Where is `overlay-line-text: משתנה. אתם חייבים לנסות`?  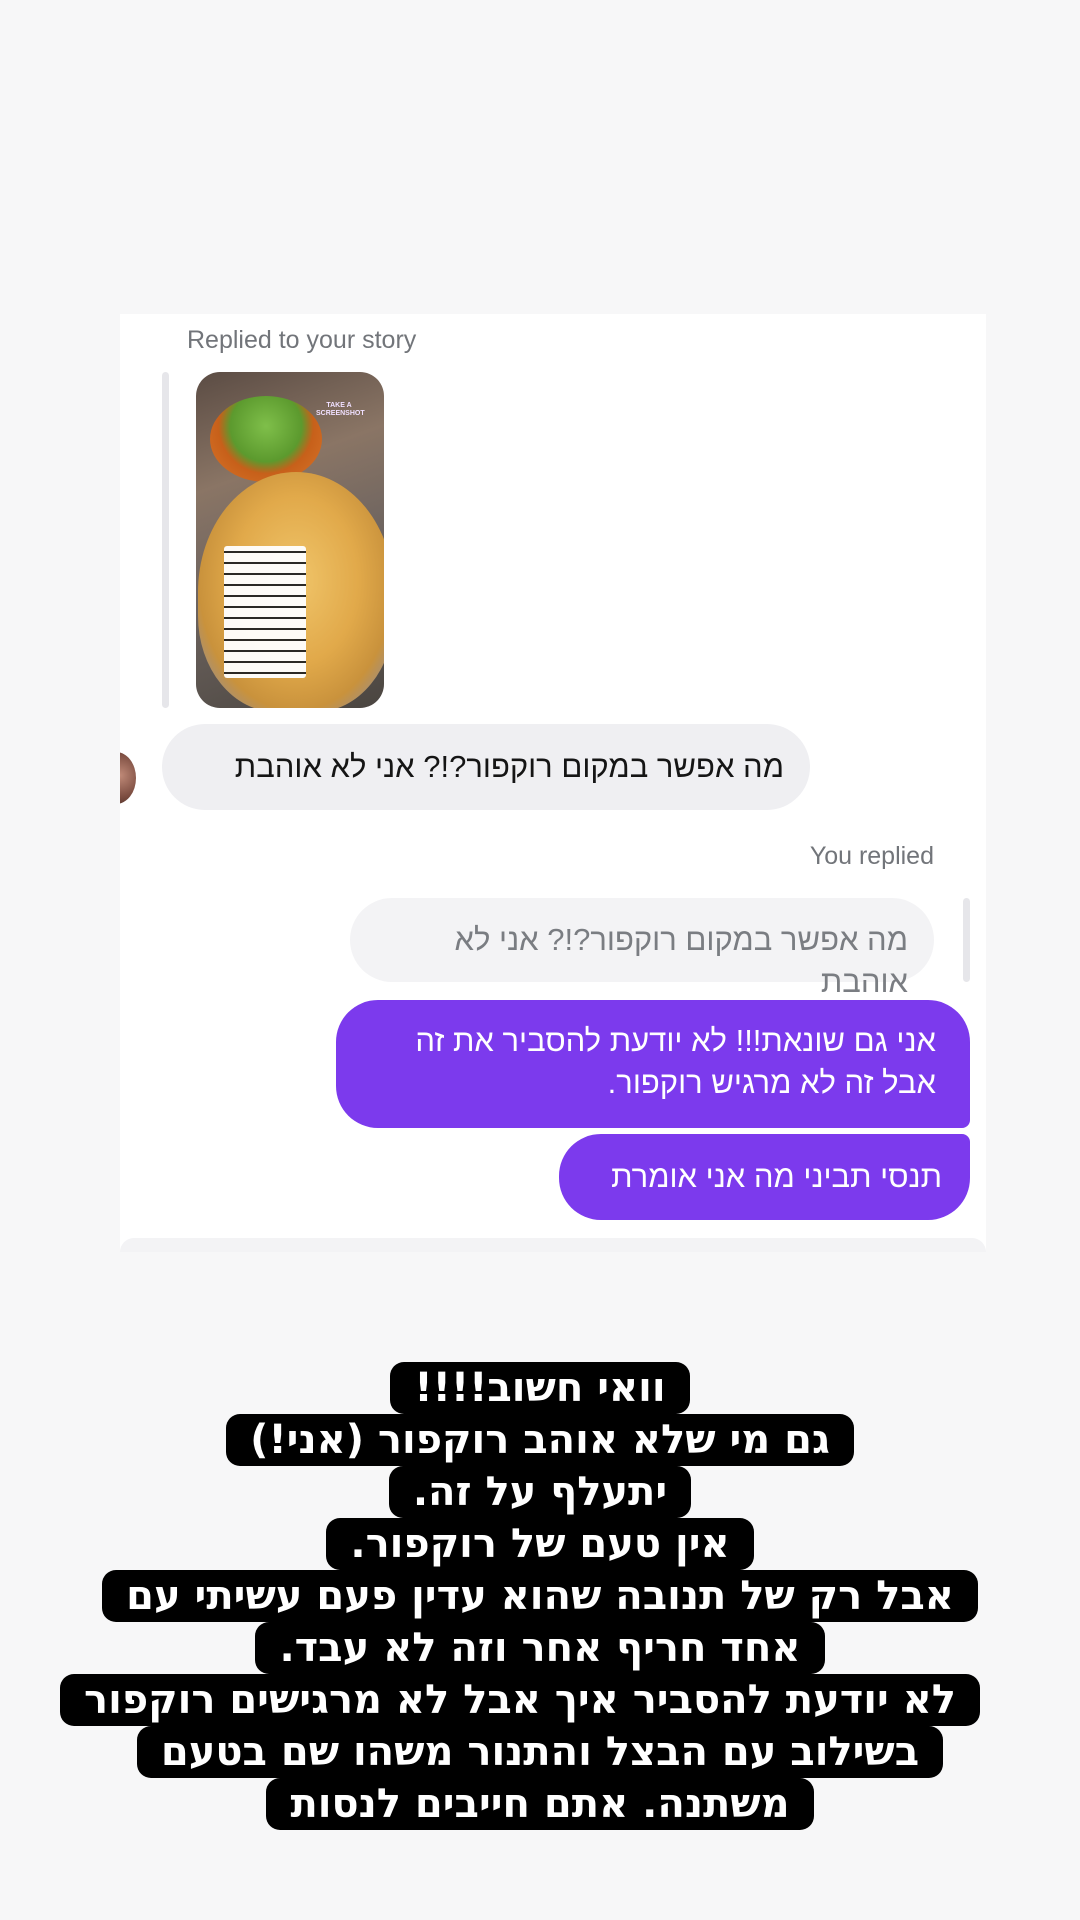
overlay-line-text: משתנה. אתם חייבים לנסות is located at coordinates (540, 1804).